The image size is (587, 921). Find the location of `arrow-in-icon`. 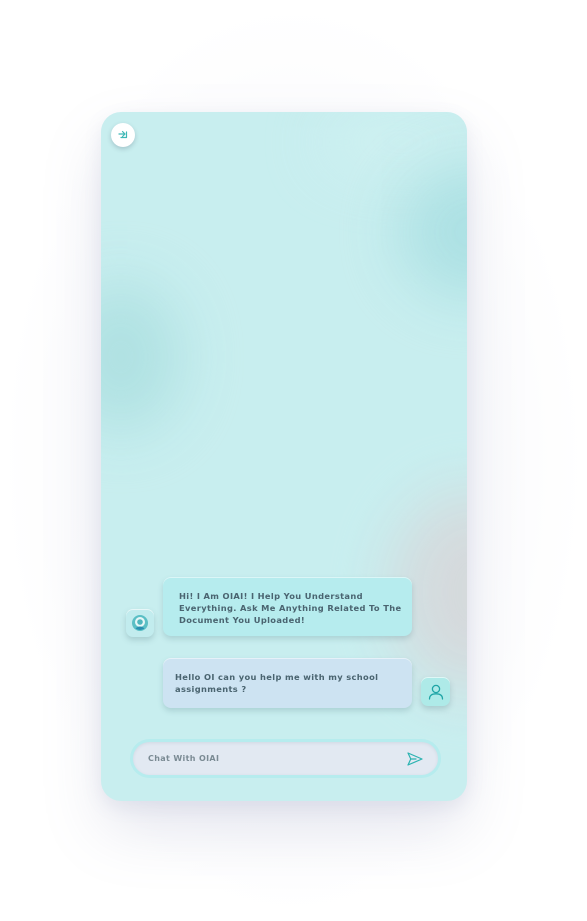

arrow-in-icon is located at coordinates (123, 134).